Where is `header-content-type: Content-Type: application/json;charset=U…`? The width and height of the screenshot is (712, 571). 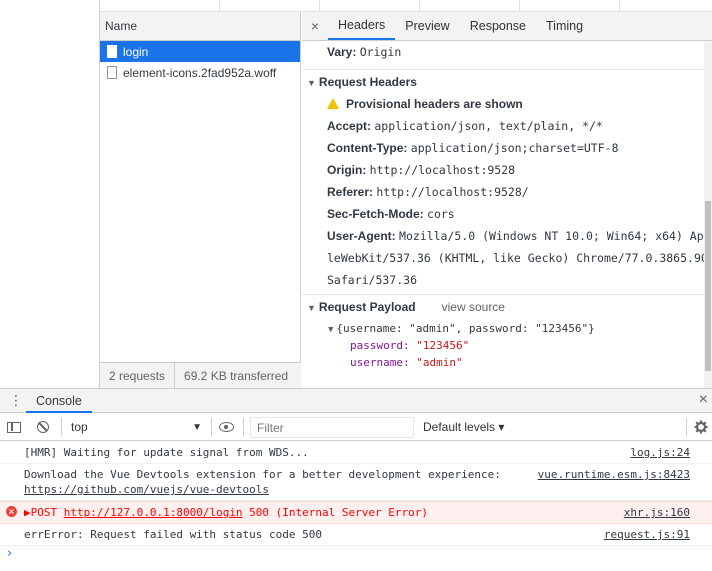 header-content-type: Content-Type: application/json;charset=U… is located at coordinates (503, 148).